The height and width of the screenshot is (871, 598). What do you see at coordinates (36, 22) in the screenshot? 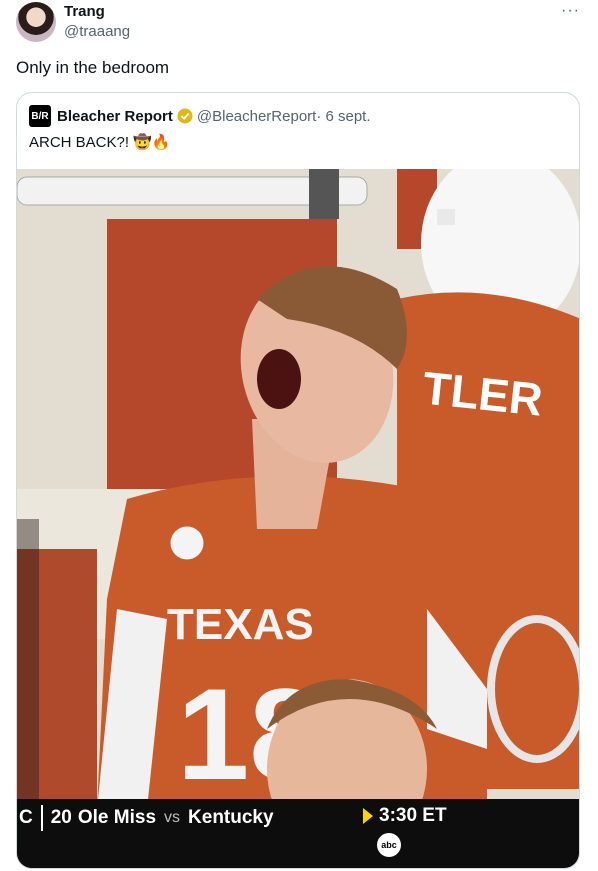
I see `author-avatar` at bounding box center [36, 22].